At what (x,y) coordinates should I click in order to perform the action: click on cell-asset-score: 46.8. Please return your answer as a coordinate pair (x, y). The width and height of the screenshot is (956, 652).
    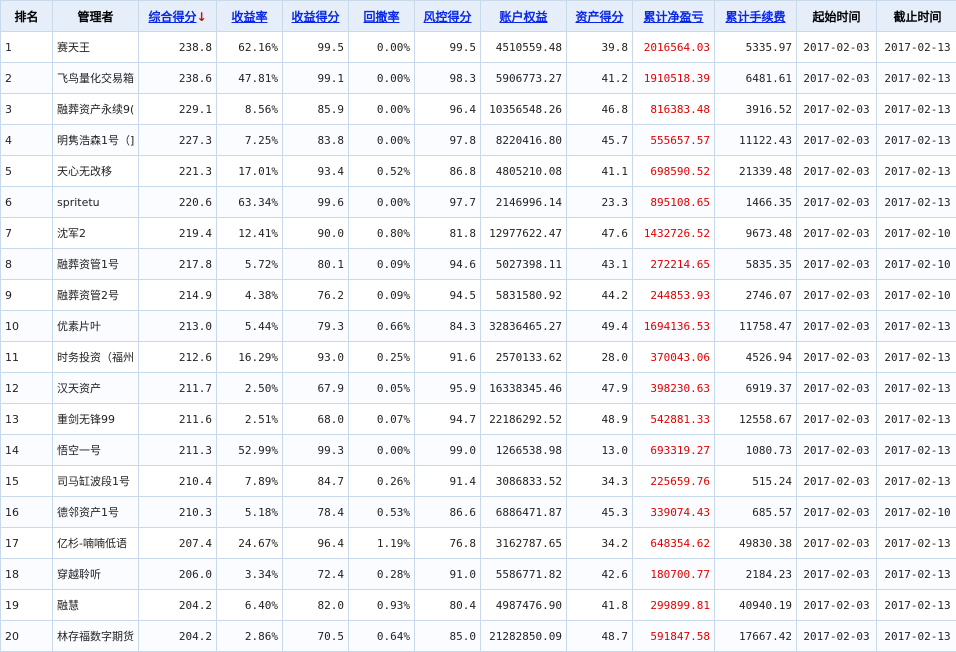
    Looking at the image, I should click on (600, 109).